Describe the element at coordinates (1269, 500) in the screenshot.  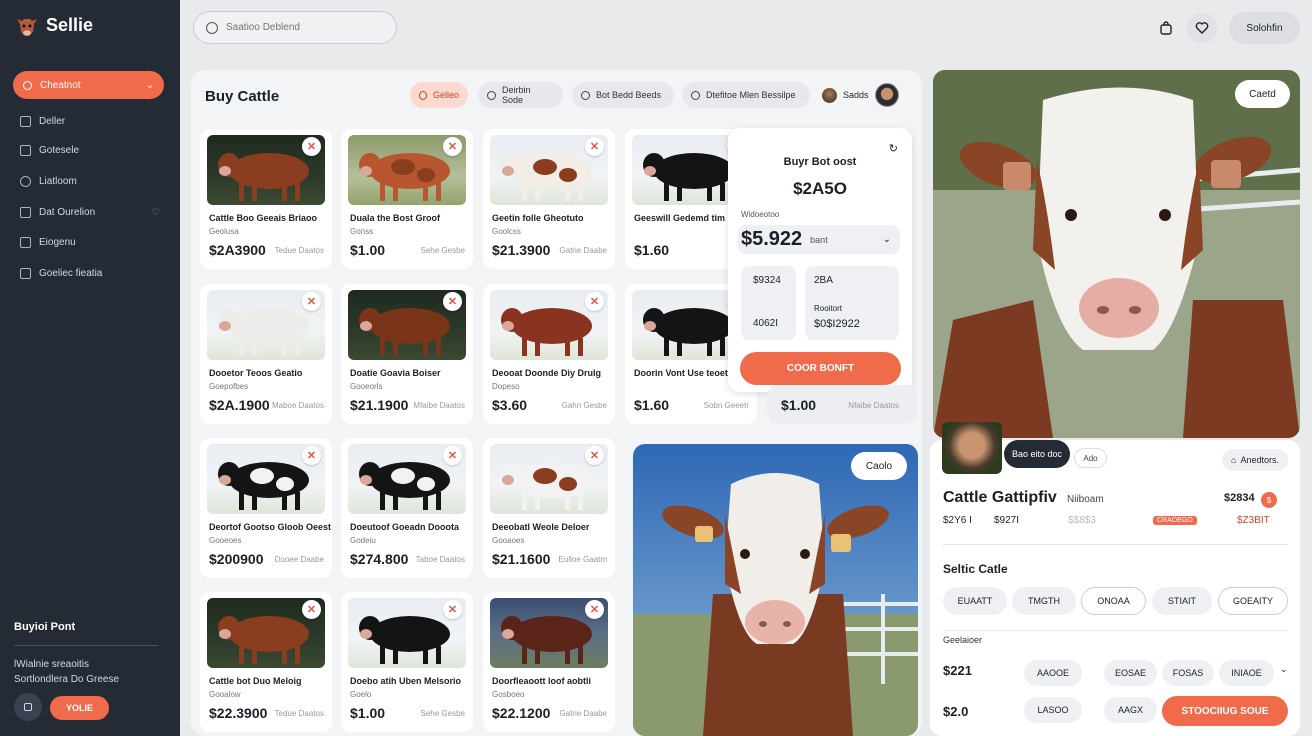
I see `price-badge: $` at that location.